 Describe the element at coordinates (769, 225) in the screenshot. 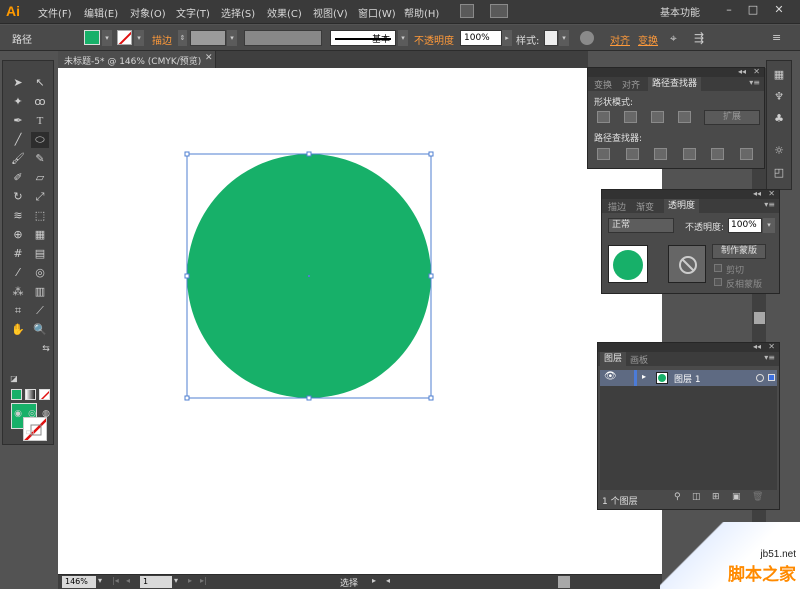

I see `opacity-dropdown: ▾` at that location.